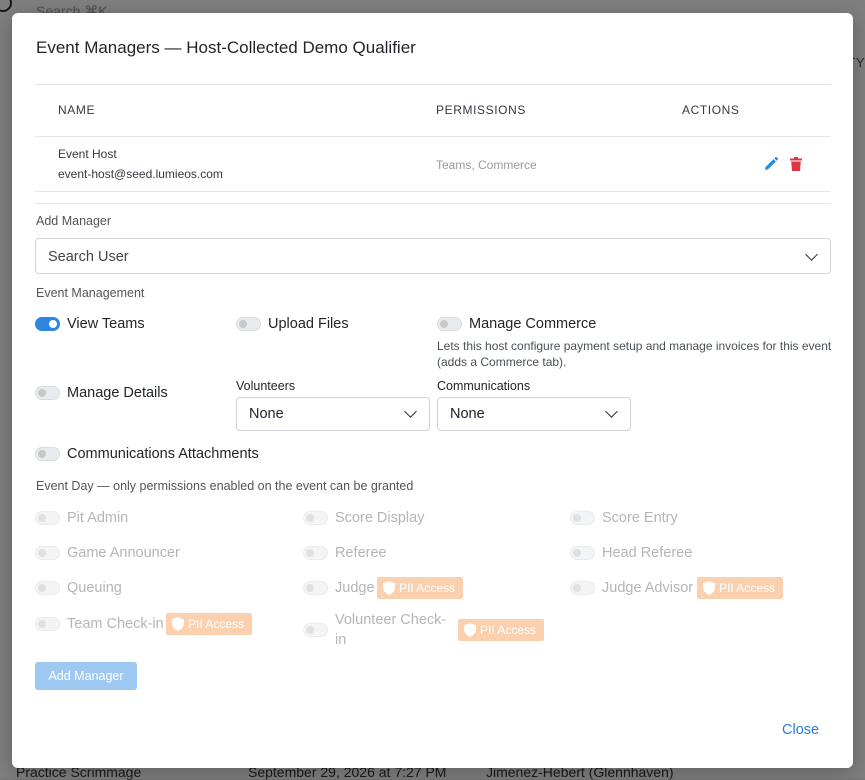 This screenshot has height=780, width=865. I want to click on queuing-toggle, so click(47, 588).